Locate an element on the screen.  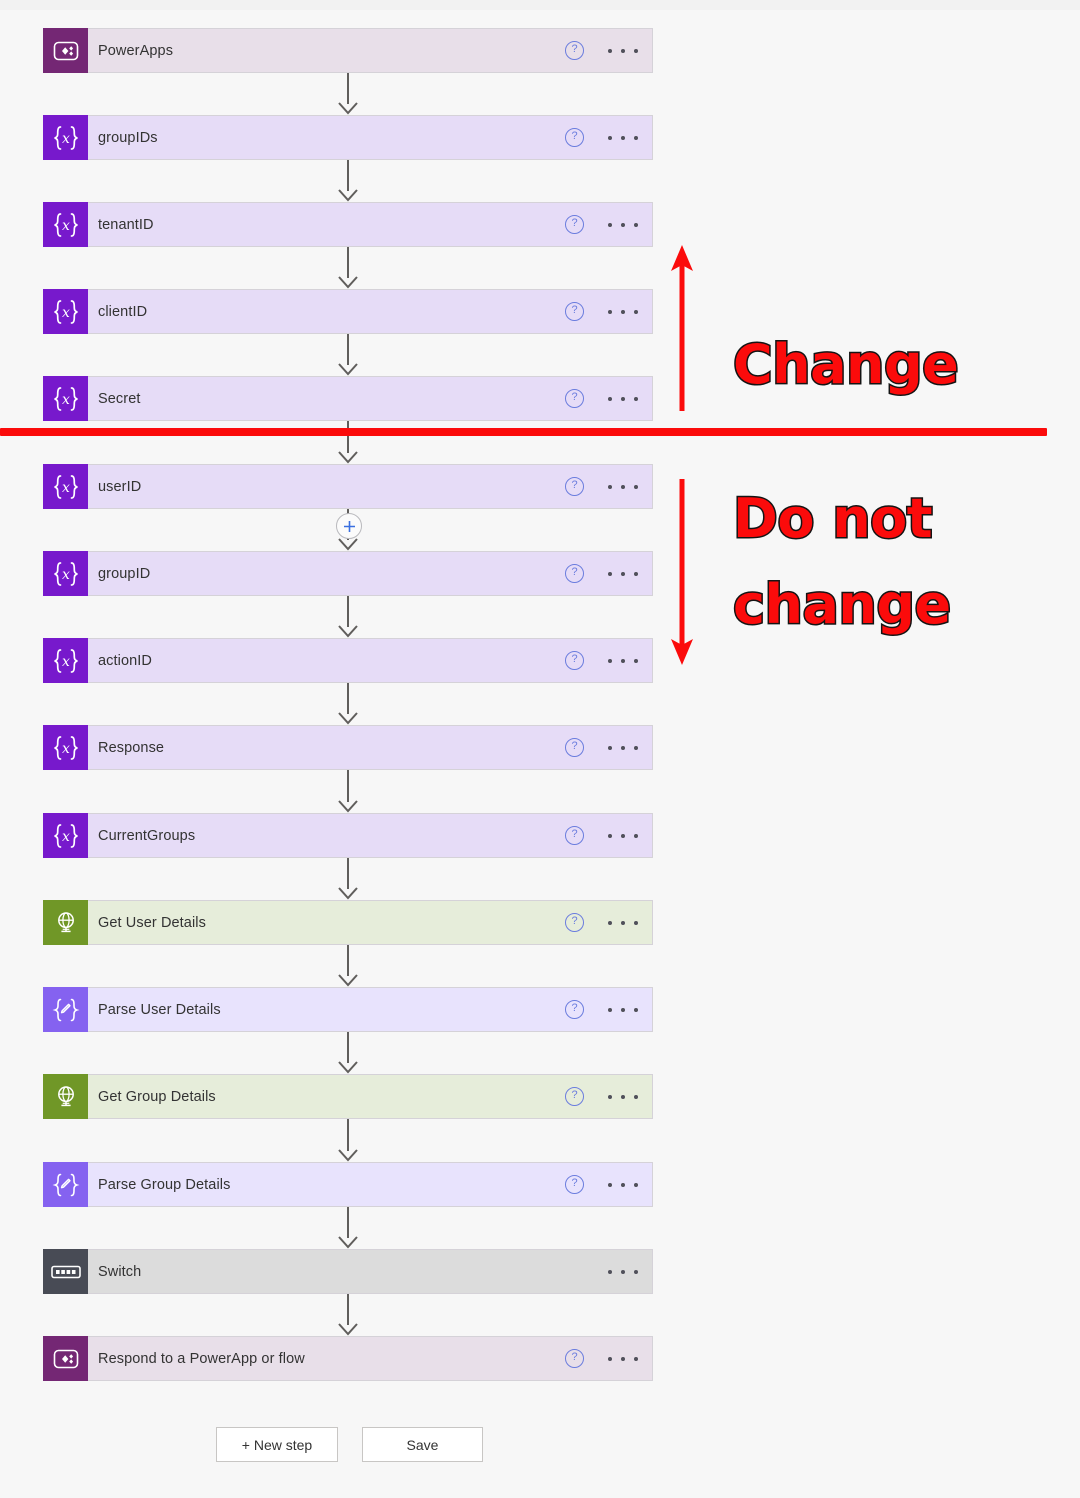
flow-card-title: actionID is located at coordinates (125, 660).